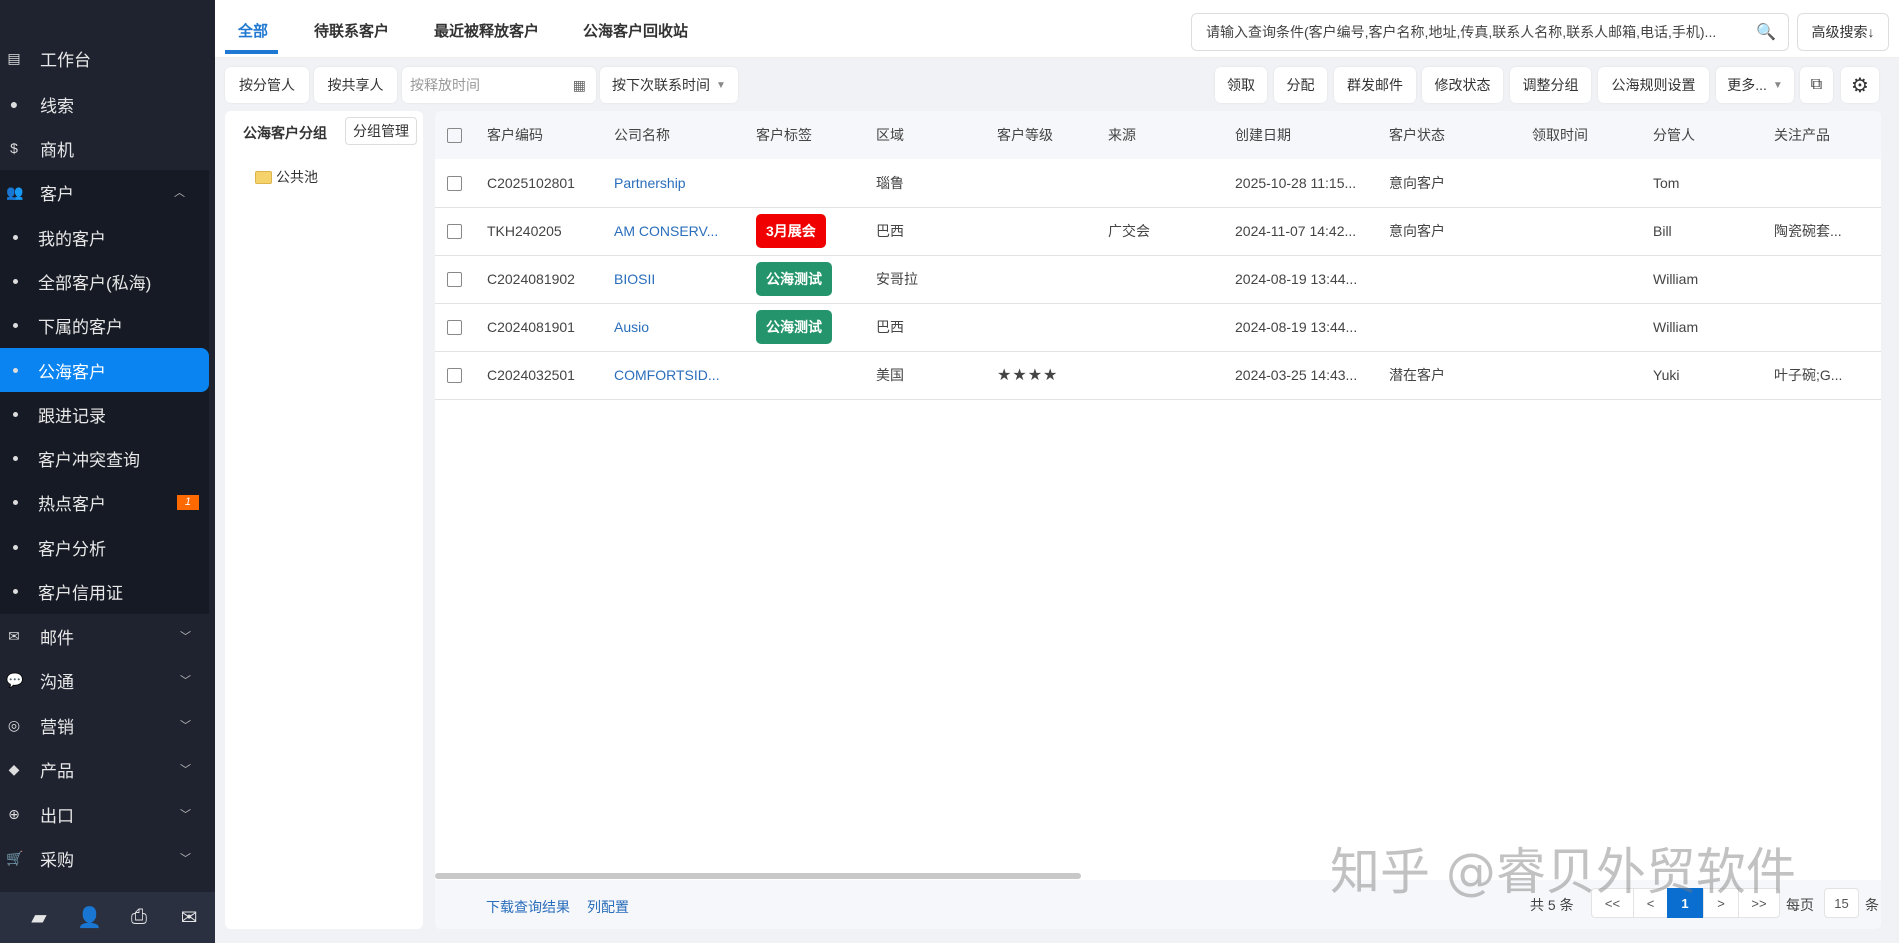 Image resolution: width=1899 pixels, height=943 pixels. Describe the element at coordinates (355, 85) in the screenshot. I see `filter-by-sharer-button: 按共享人` at that location.